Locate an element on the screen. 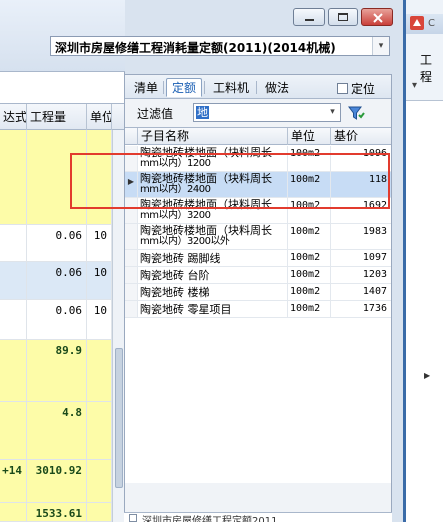 The height and width of the screenshot is (522, 443). quota-name-cell: 陶瓷地砖楼地面（块料周长 mm以内）1200 is located at coordinates (213, 158).